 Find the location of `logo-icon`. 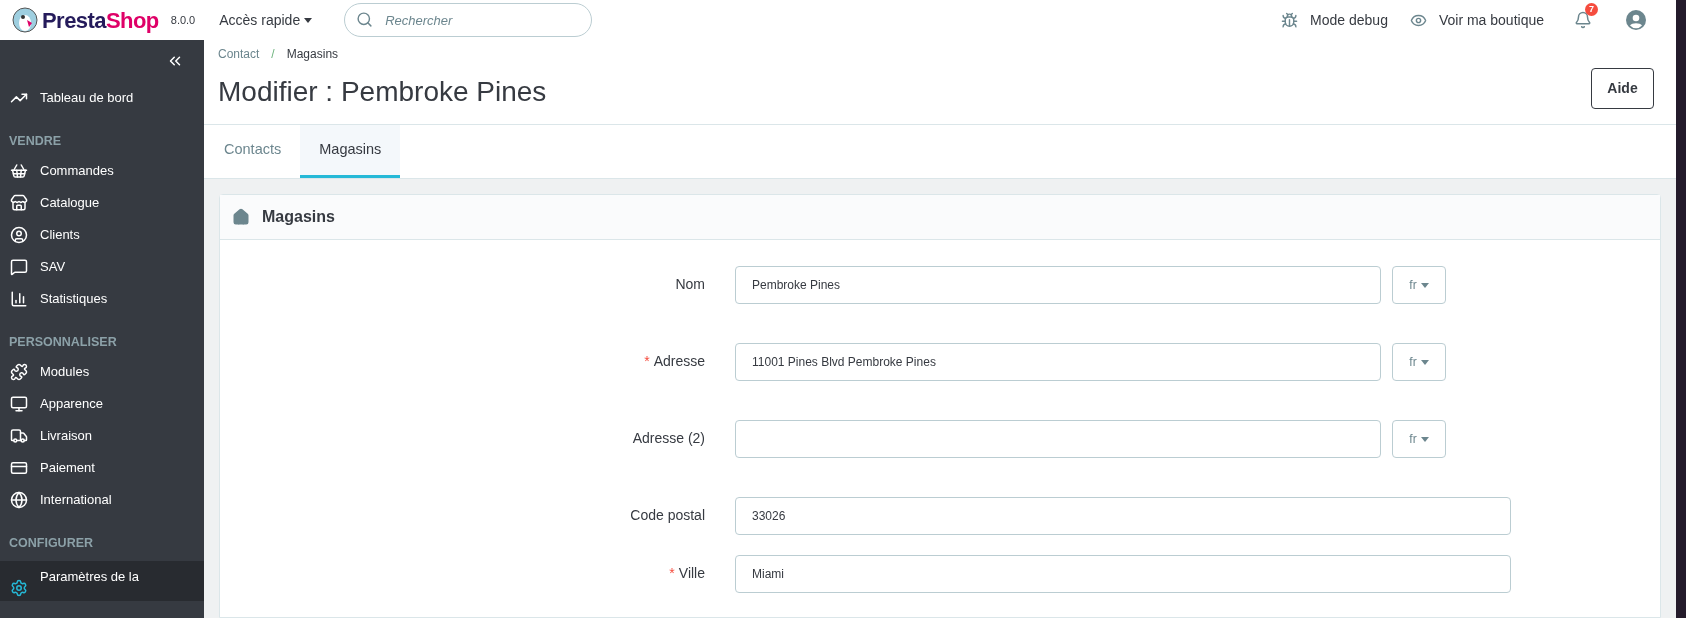

logo-icon is located at coordinates (25, 20).